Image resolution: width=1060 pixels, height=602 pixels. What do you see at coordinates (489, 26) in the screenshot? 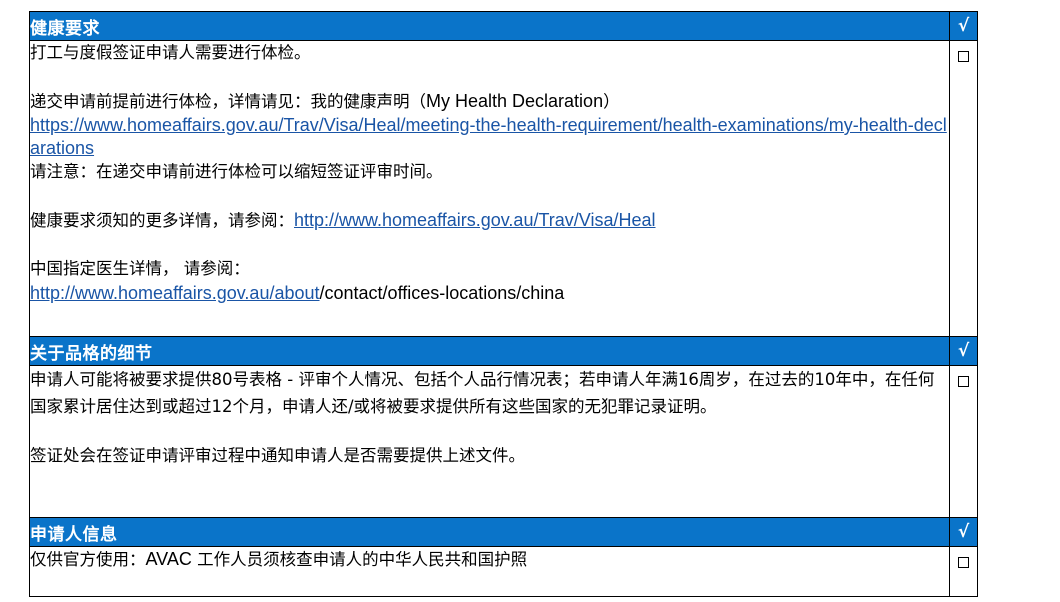
I see `section-title: 健康要求` at bounding box center [489, 26].